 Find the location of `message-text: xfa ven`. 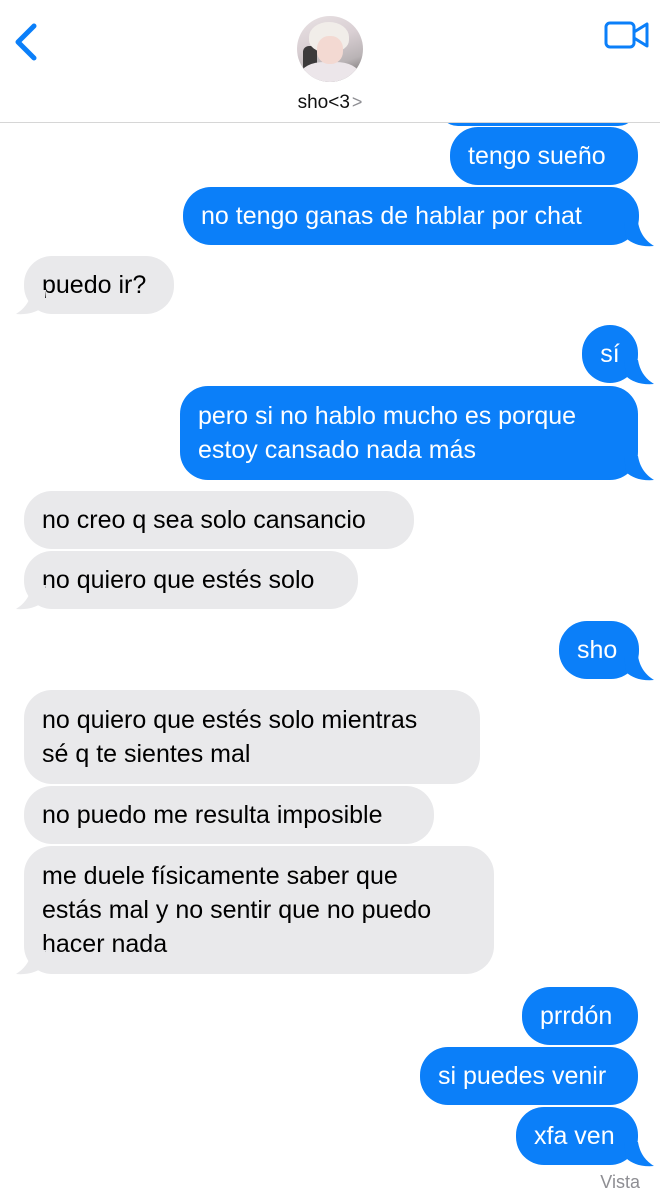

message-text: xfa ven is located at coordinates (574, 1136).